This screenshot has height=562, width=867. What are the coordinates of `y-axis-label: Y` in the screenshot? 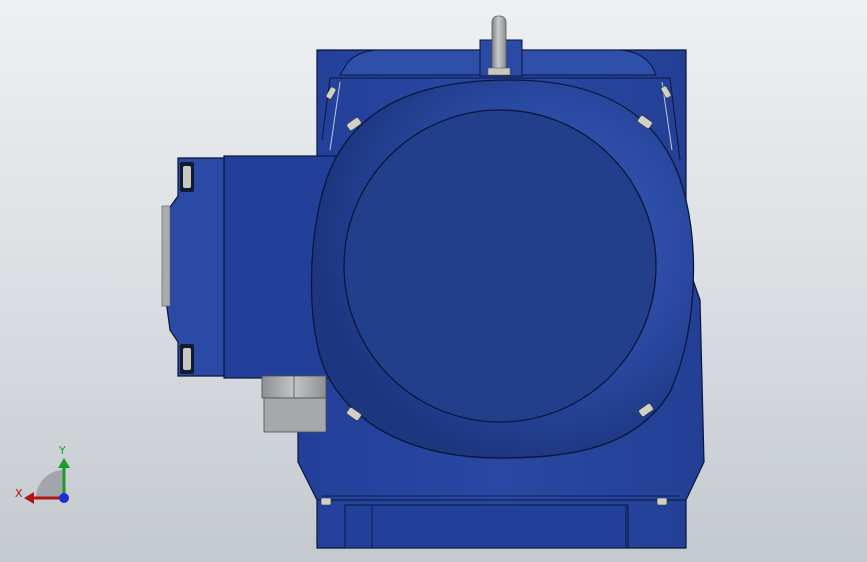 It's located at (62, 450).